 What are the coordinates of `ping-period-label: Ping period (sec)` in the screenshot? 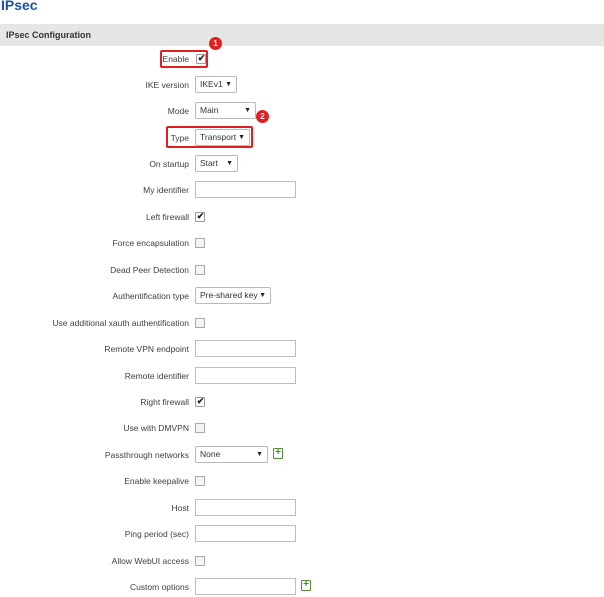 It's located at (156, 534).